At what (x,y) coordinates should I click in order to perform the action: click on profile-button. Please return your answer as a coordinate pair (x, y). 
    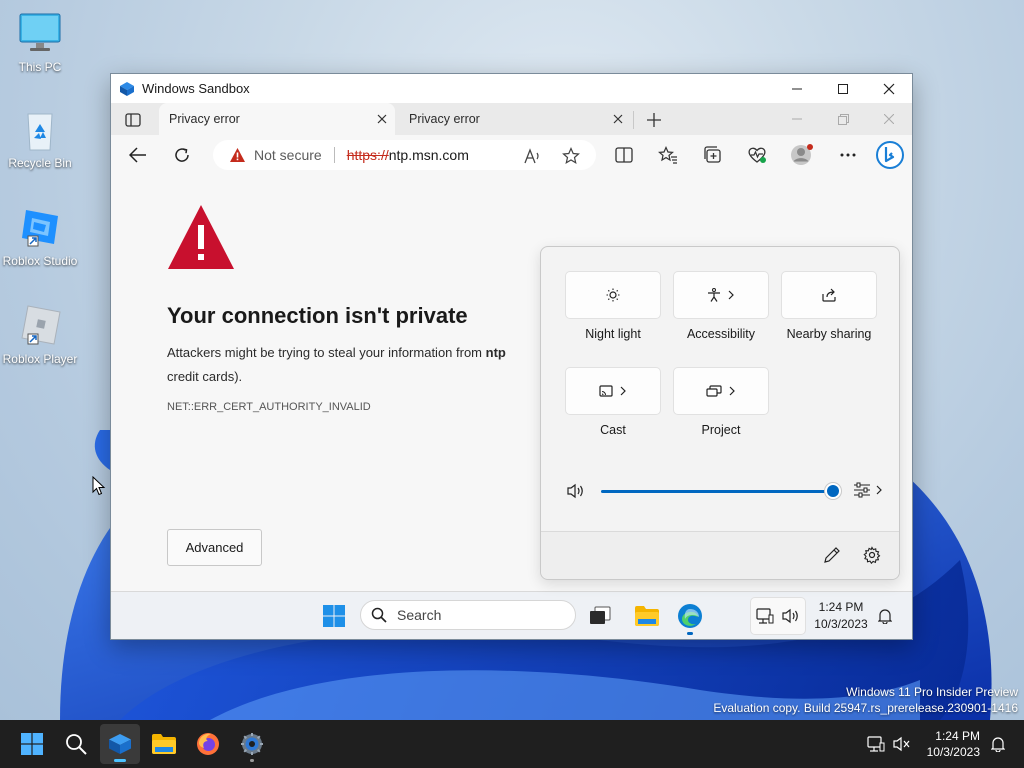
    Looking at the image, I should click on (802, 155).